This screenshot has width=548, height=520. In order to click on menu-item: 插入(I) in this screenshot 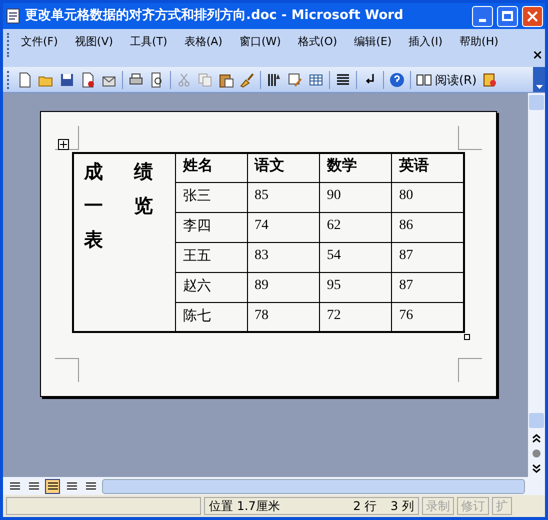, I will do `click(426, 42)`.